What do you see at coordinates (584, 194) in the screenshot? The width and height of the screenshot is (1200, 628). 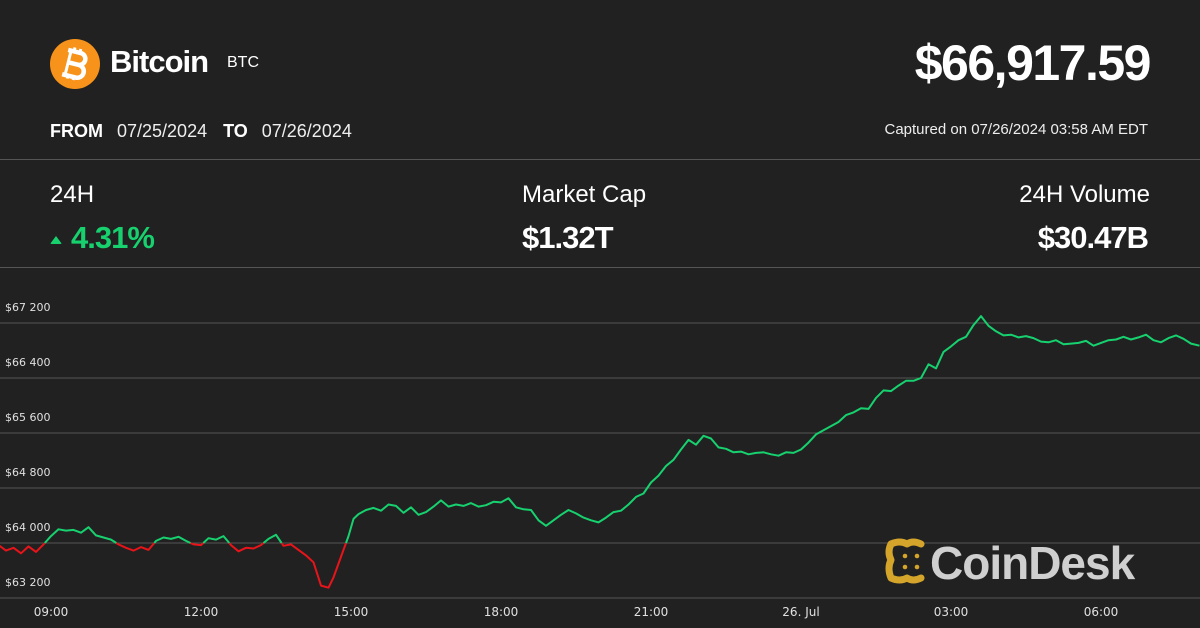 I see `market-cap-label: Market Cap` at bounding box center [584, 194].